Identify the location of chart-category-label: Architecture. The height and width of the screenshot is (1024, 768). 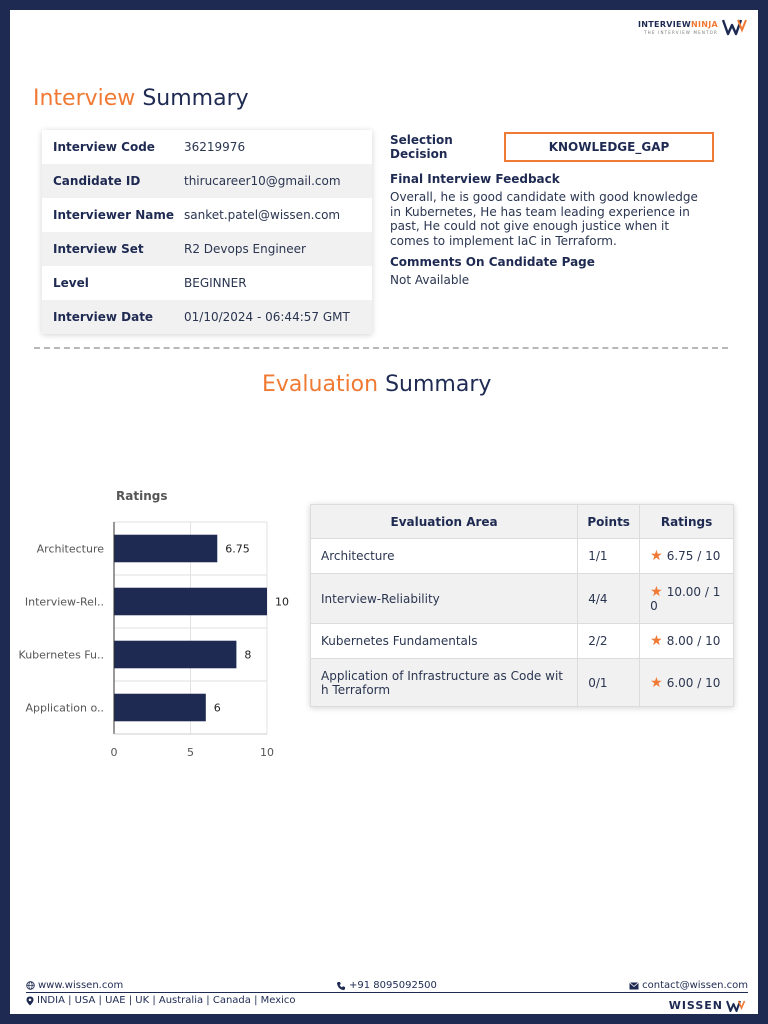
(71, 549).